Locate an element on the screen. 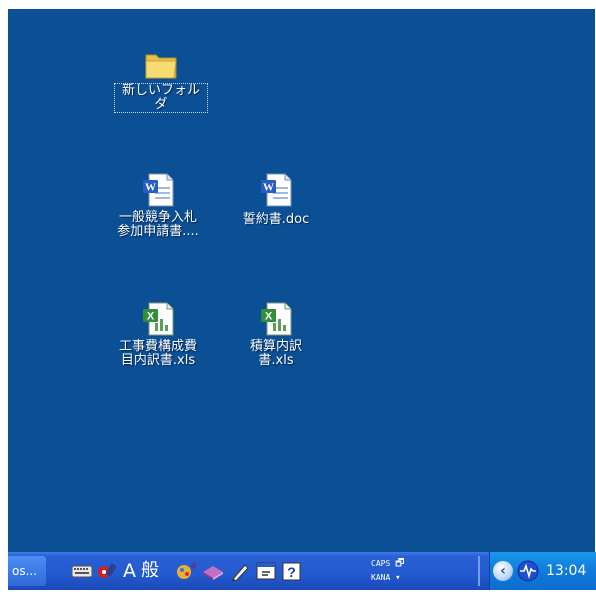 The width and height of the screenshot is (596, 596). dropdown-arrow-icon: ▾ is located at coordinates (398, 578).